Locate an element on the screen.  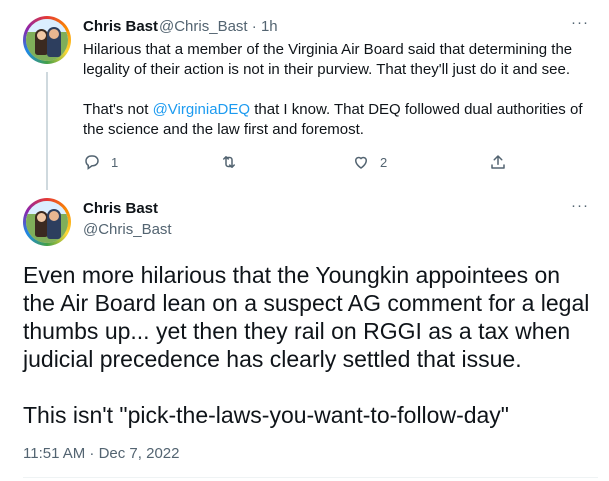
like-button: 2 is located at coordinates (369, 162).